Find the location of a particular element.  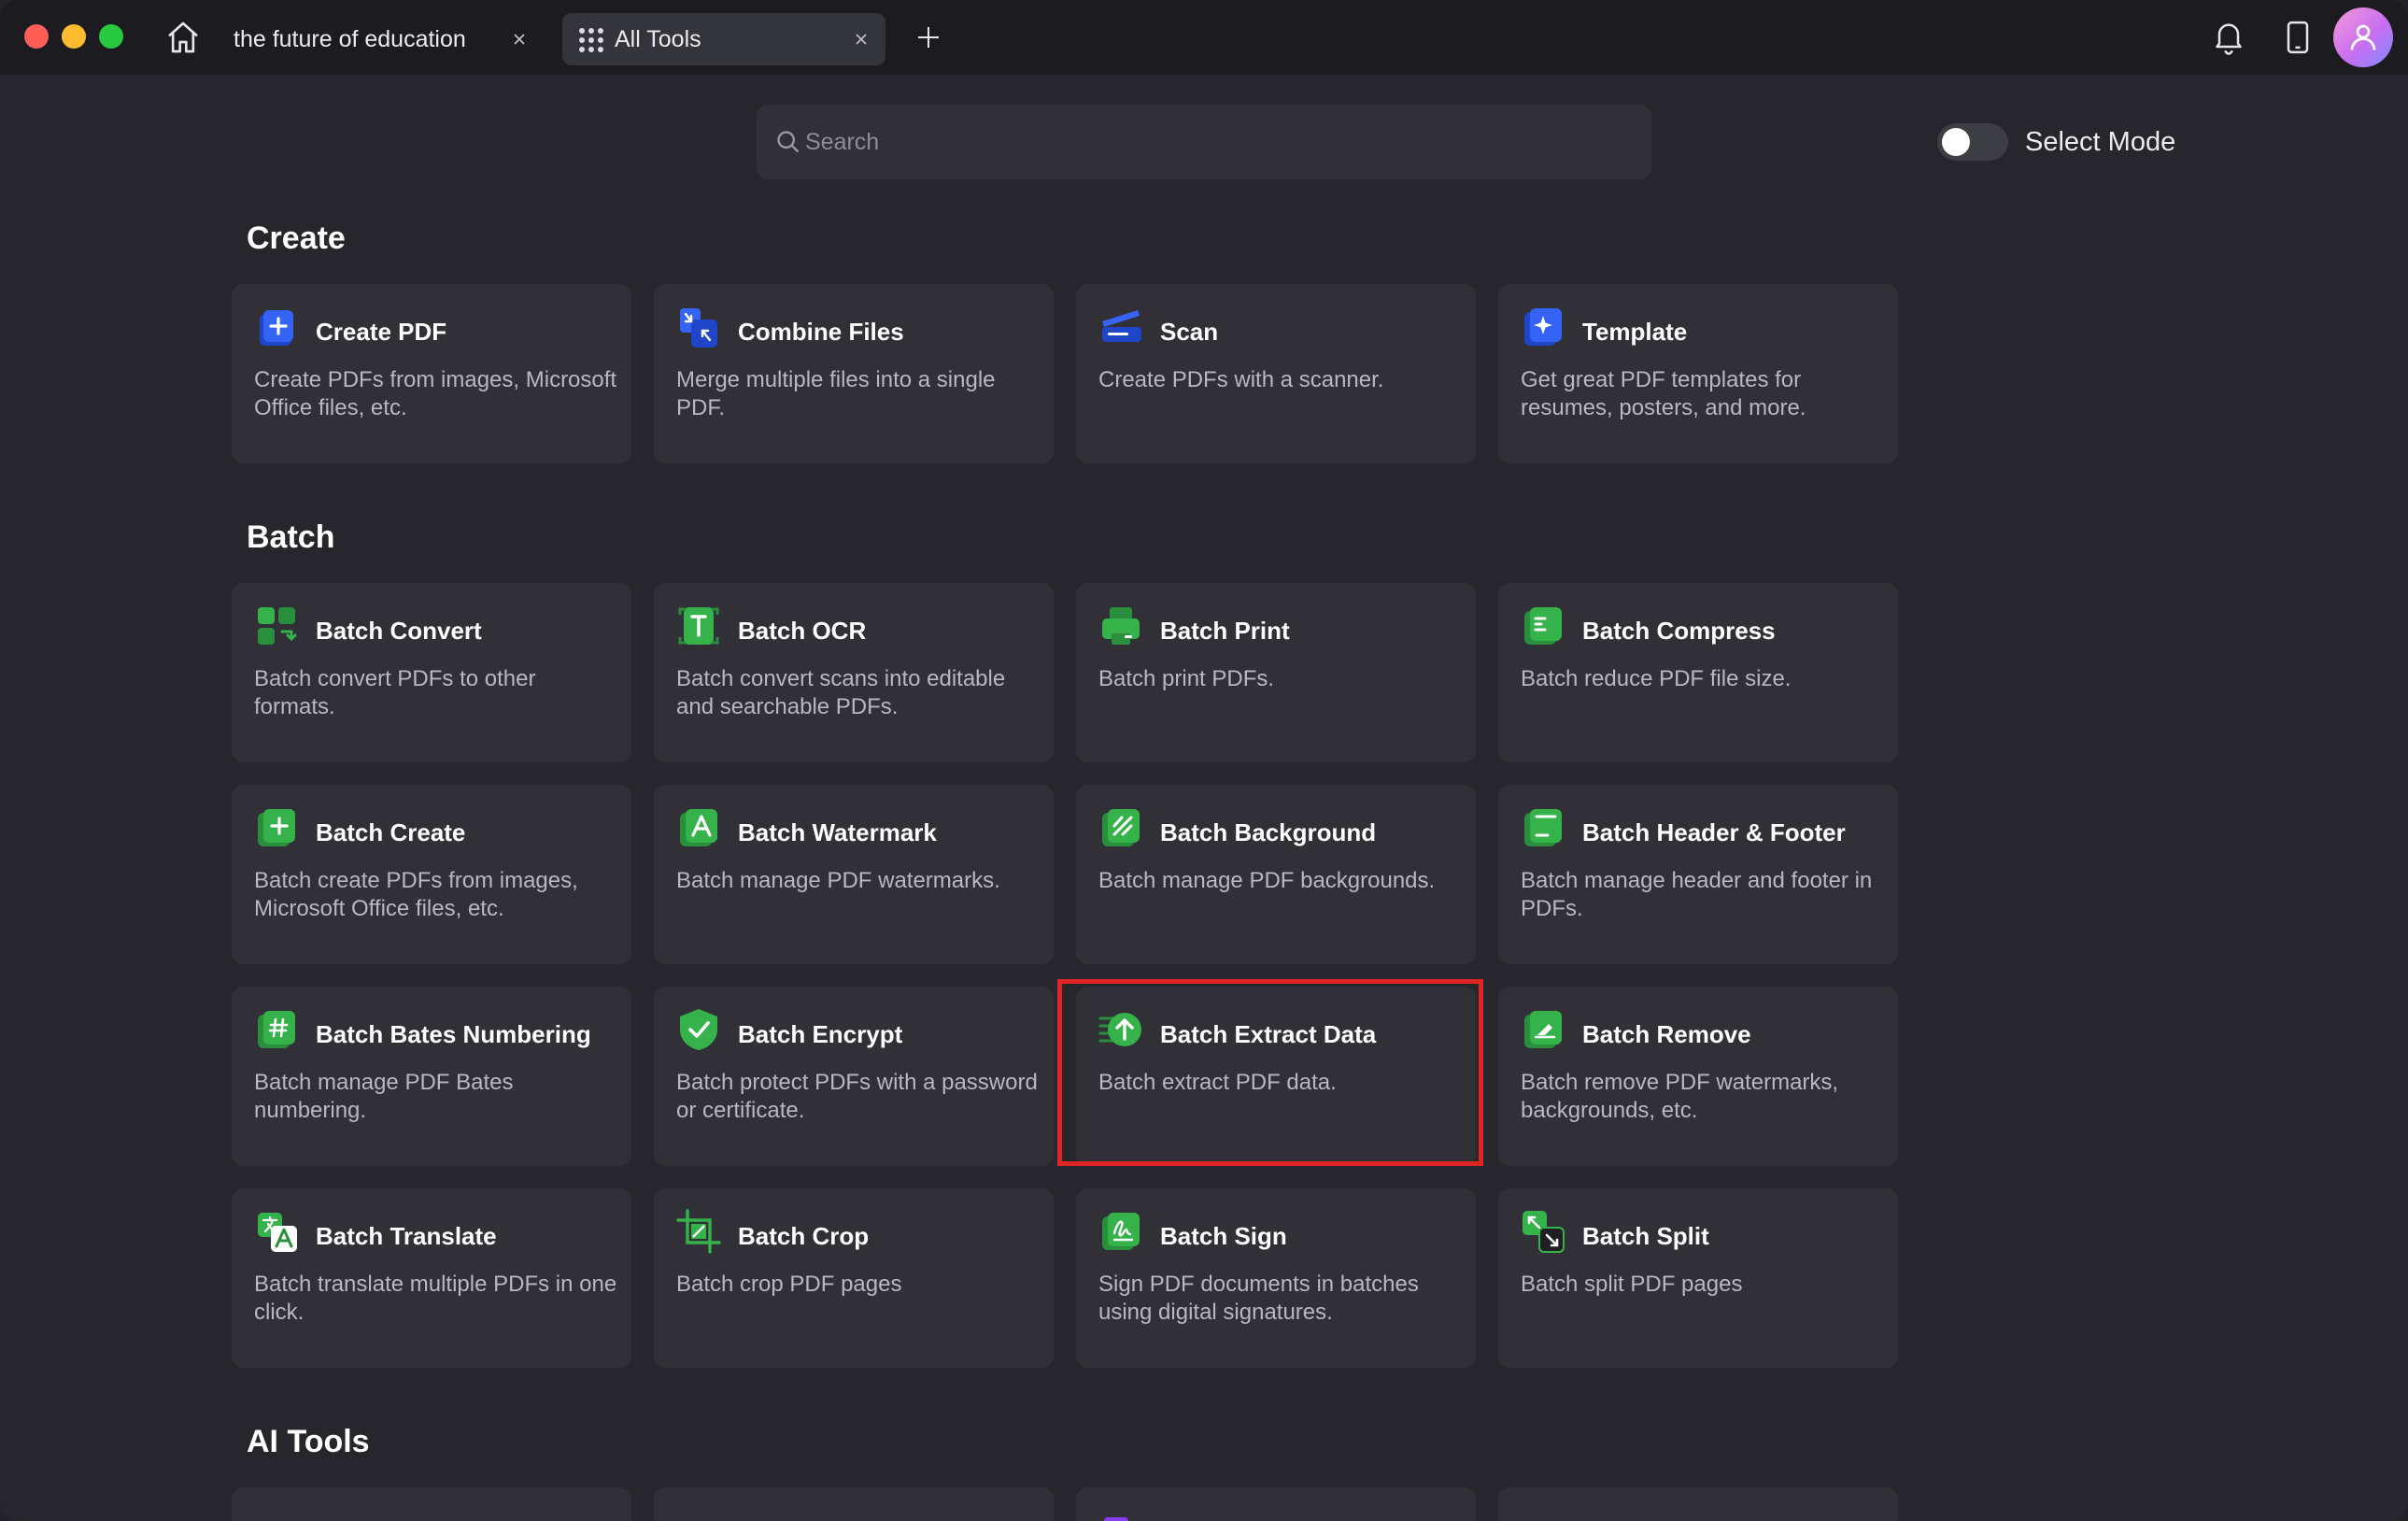

tab-the-future-of-education: the future of education is located at coordinates (380, 39).